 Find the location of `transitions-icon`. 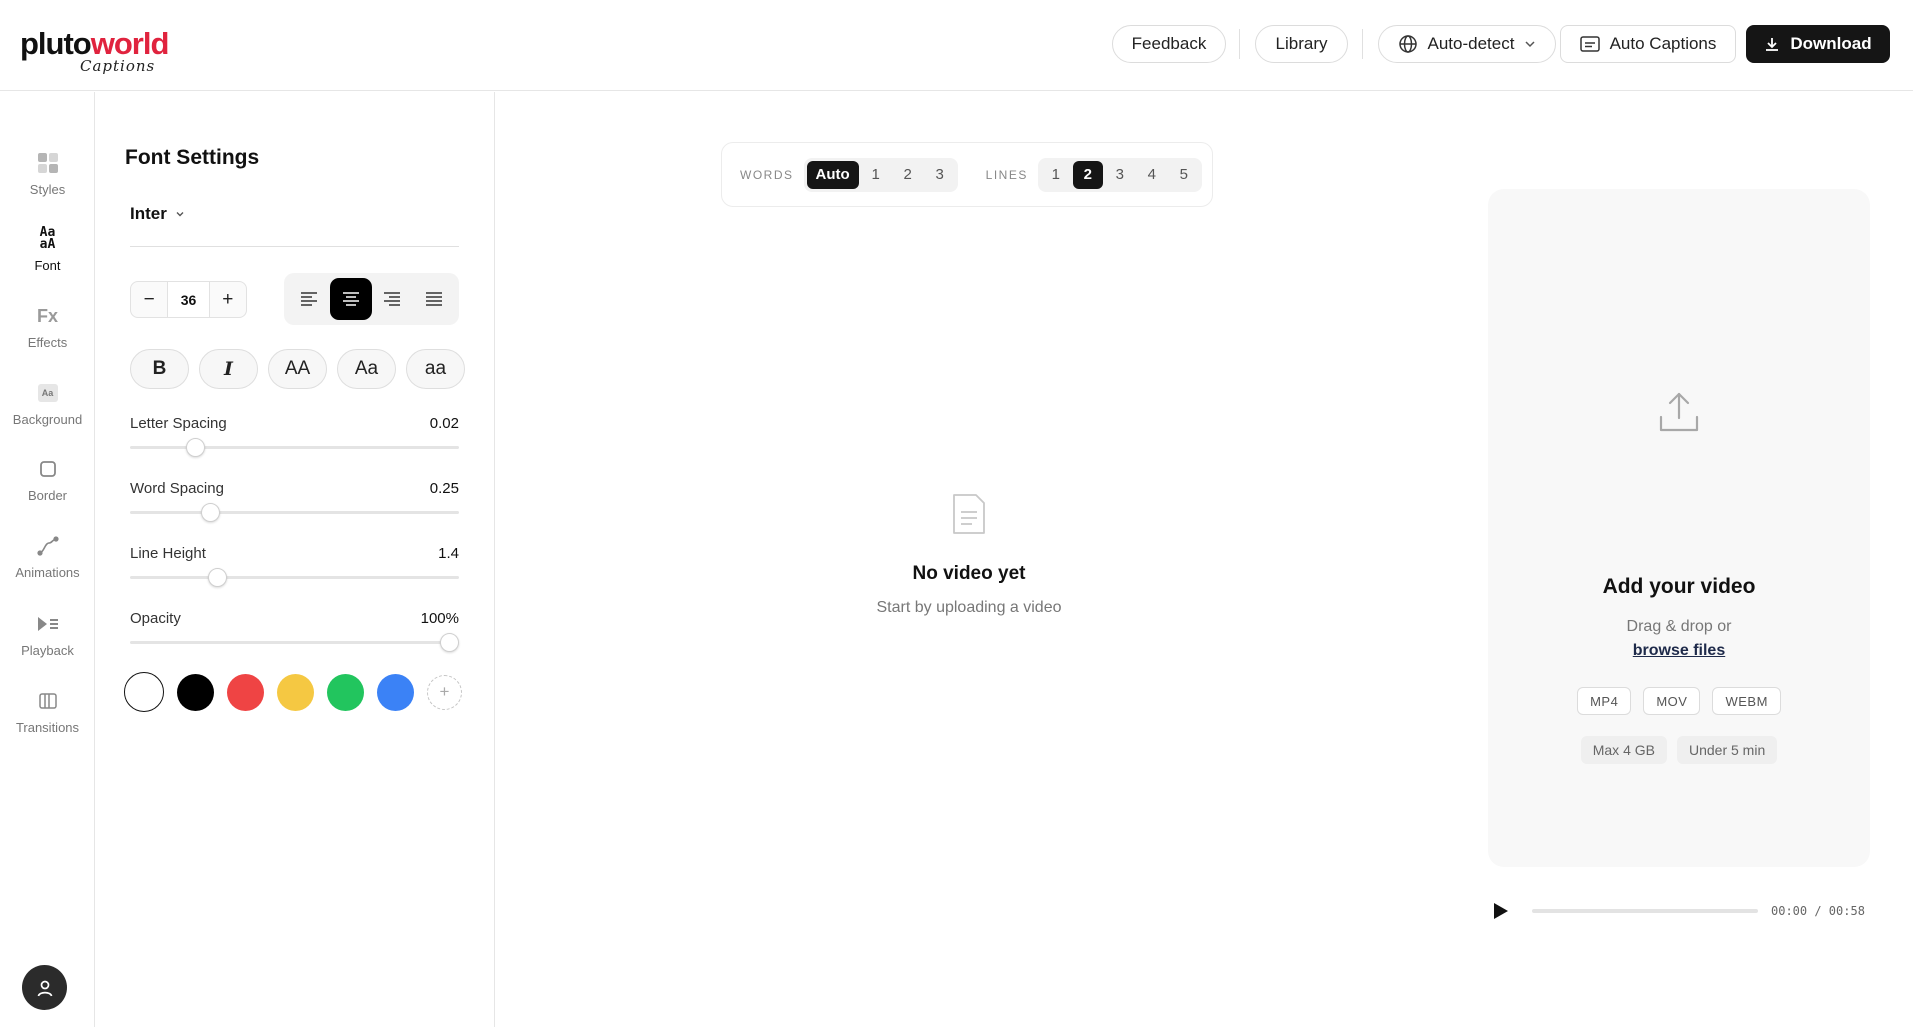

transitions-icon is located at coordinates (48, 701).